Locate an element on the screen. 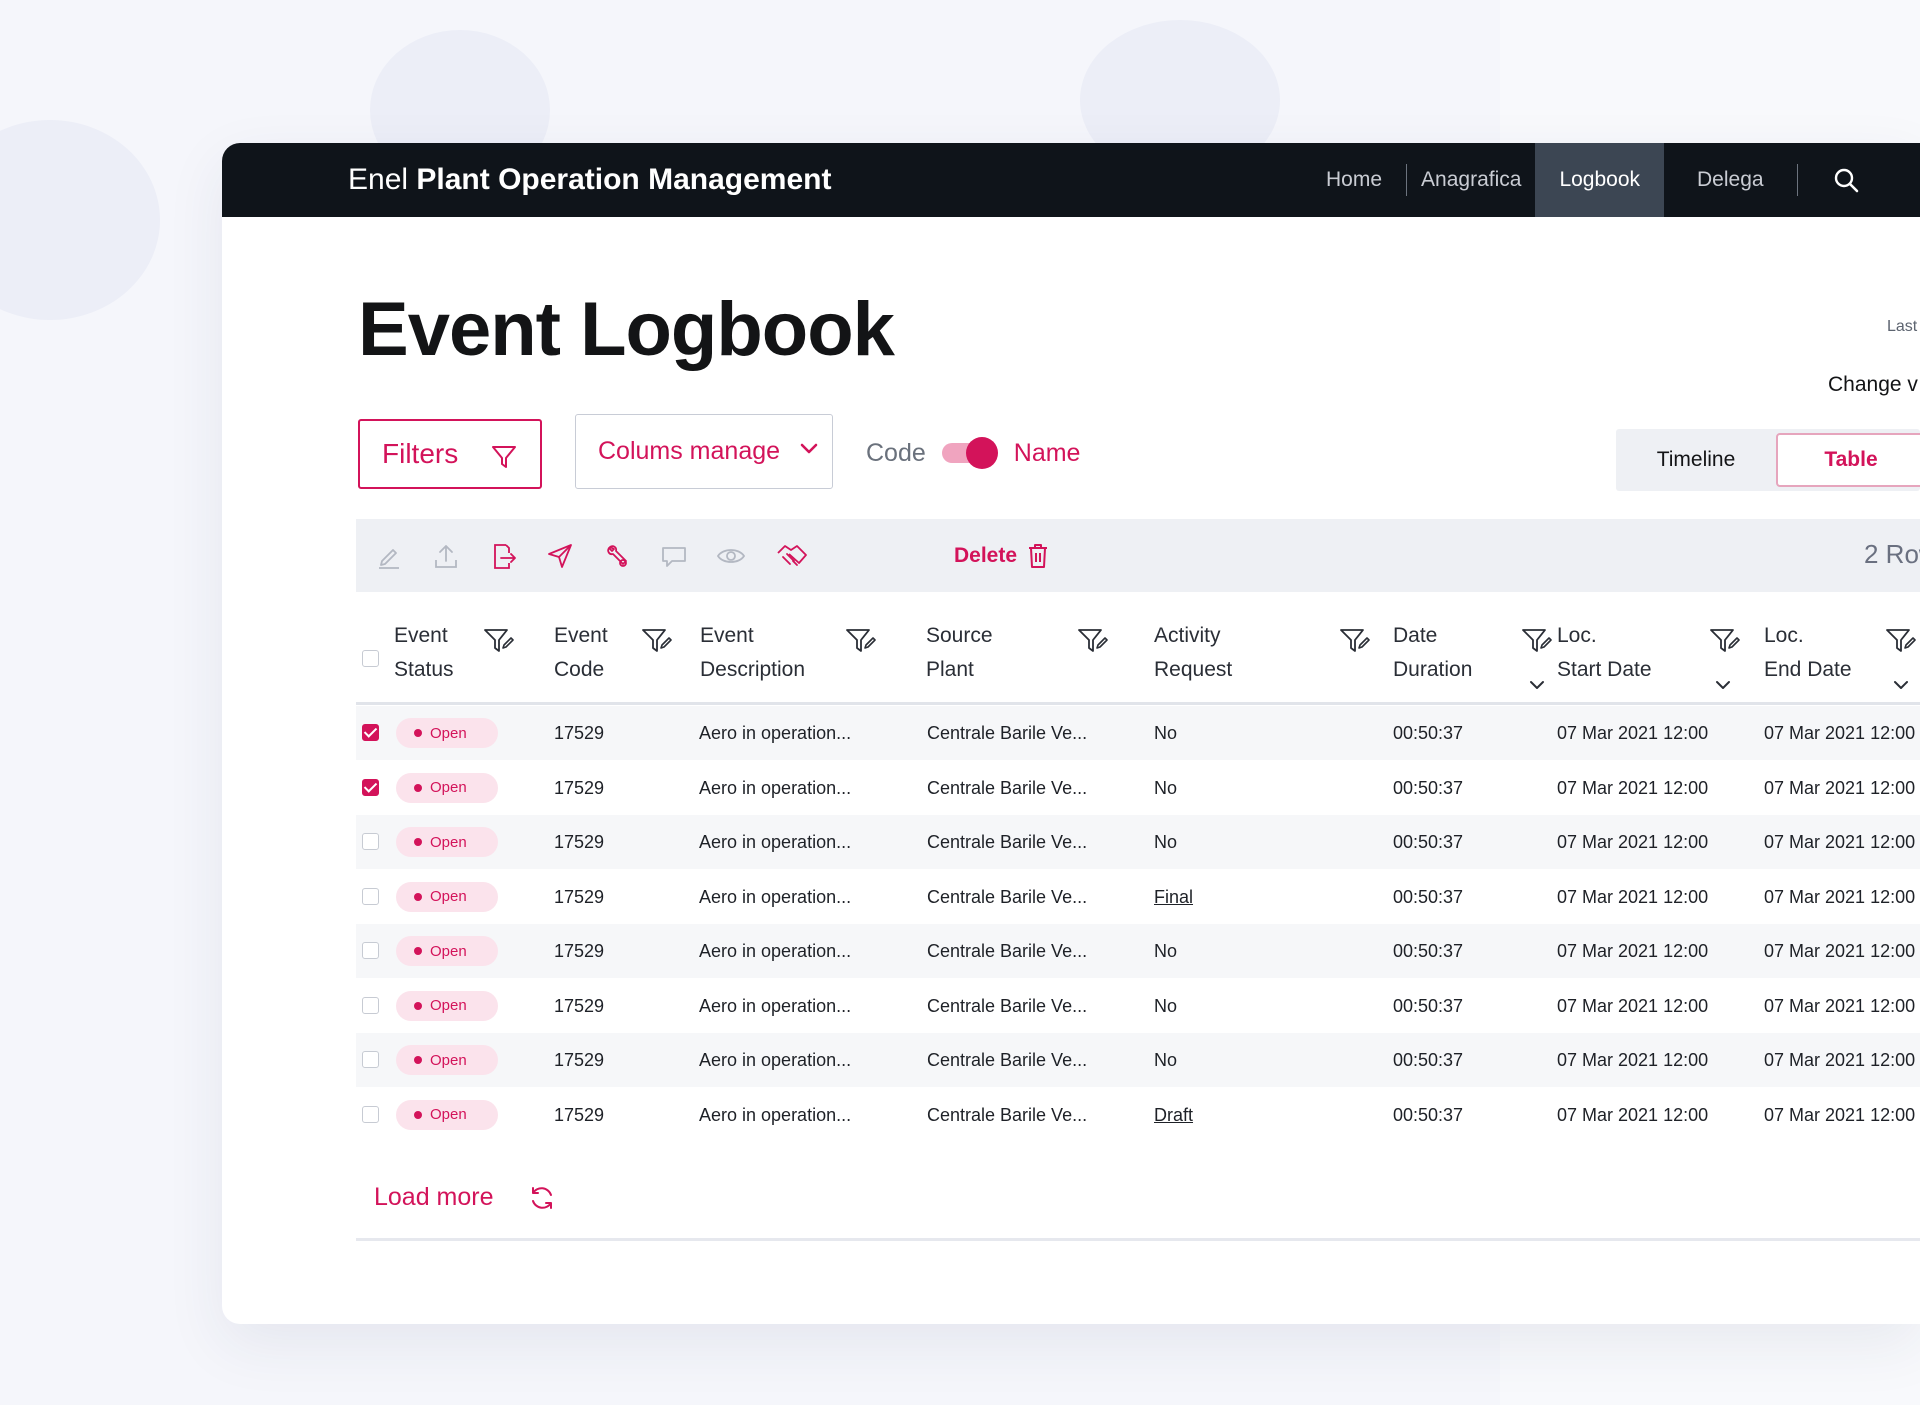 This screenshot has width=1920, height=1405. header-loc-end-date: Loc. End Date is located at coordinates (1808, 652).